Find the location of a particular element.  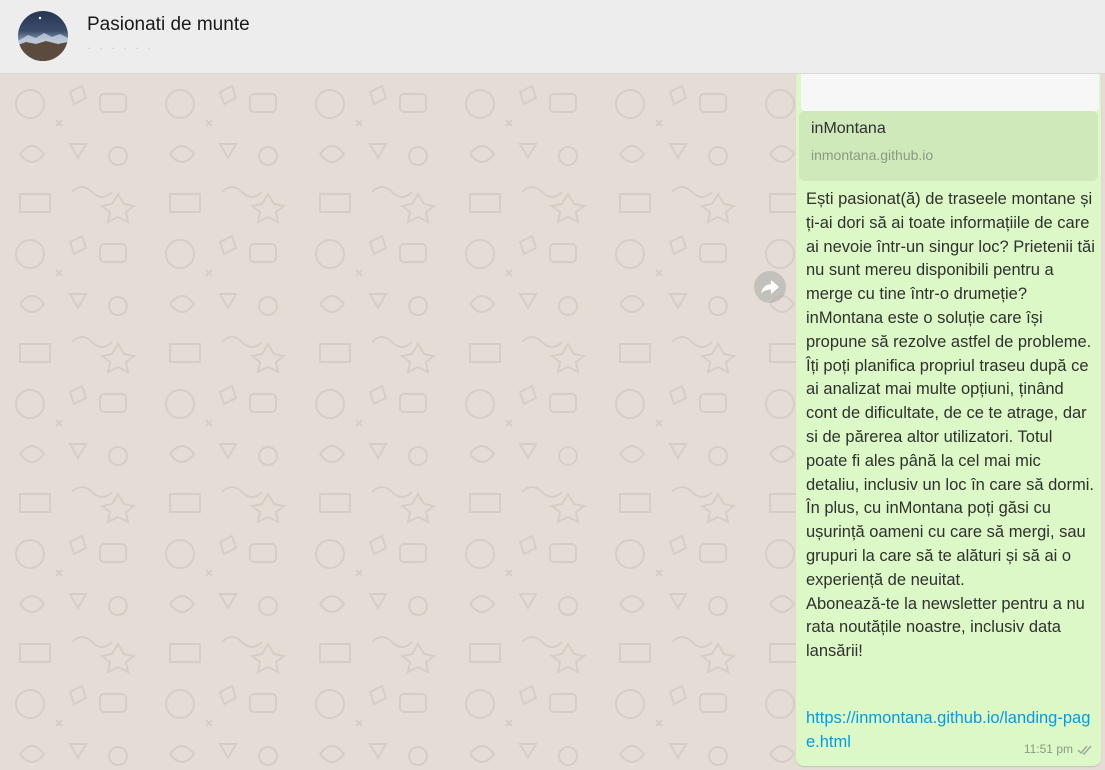

chat-subtitle: · · · · · · is located at coordinates (120, 47).